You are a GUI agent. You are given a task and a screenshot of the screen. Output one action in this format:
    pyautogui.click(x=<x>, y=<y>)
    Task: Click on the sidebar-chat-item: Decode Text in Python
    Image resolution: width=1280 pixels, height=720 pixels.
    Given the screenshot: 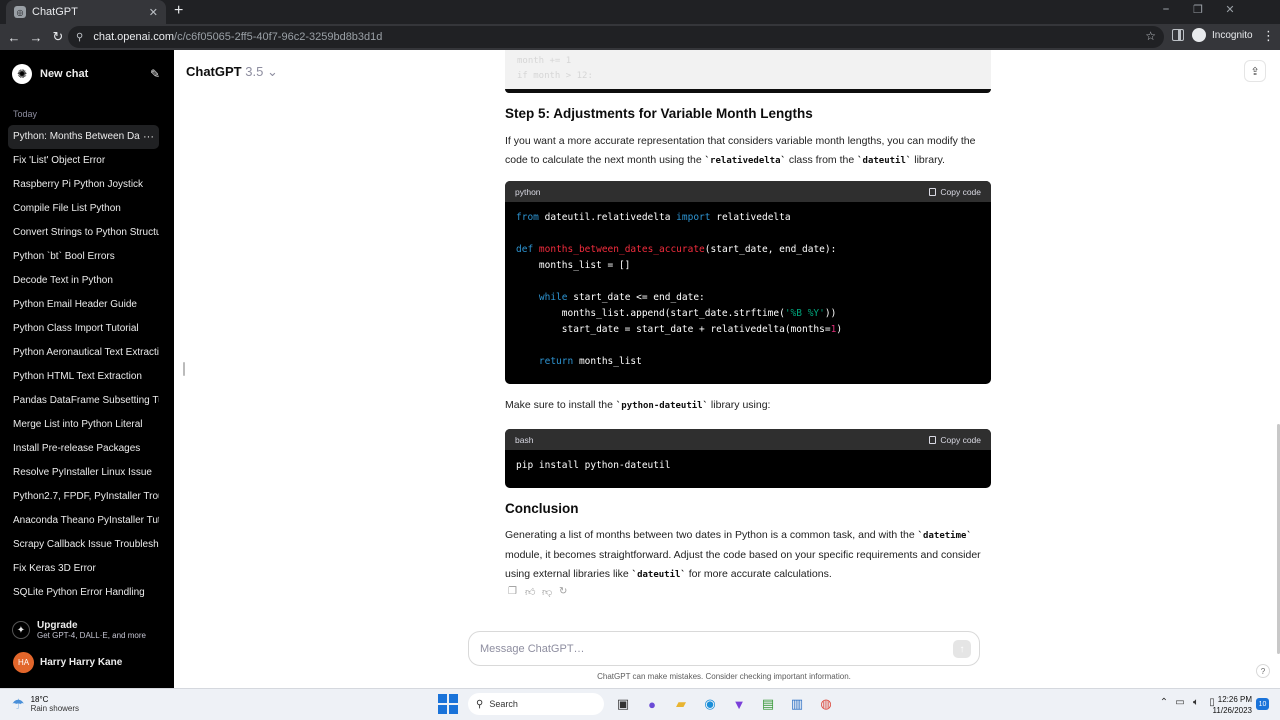 What is the action you would take?
    pyautogui.click(x=83, y=281)
    